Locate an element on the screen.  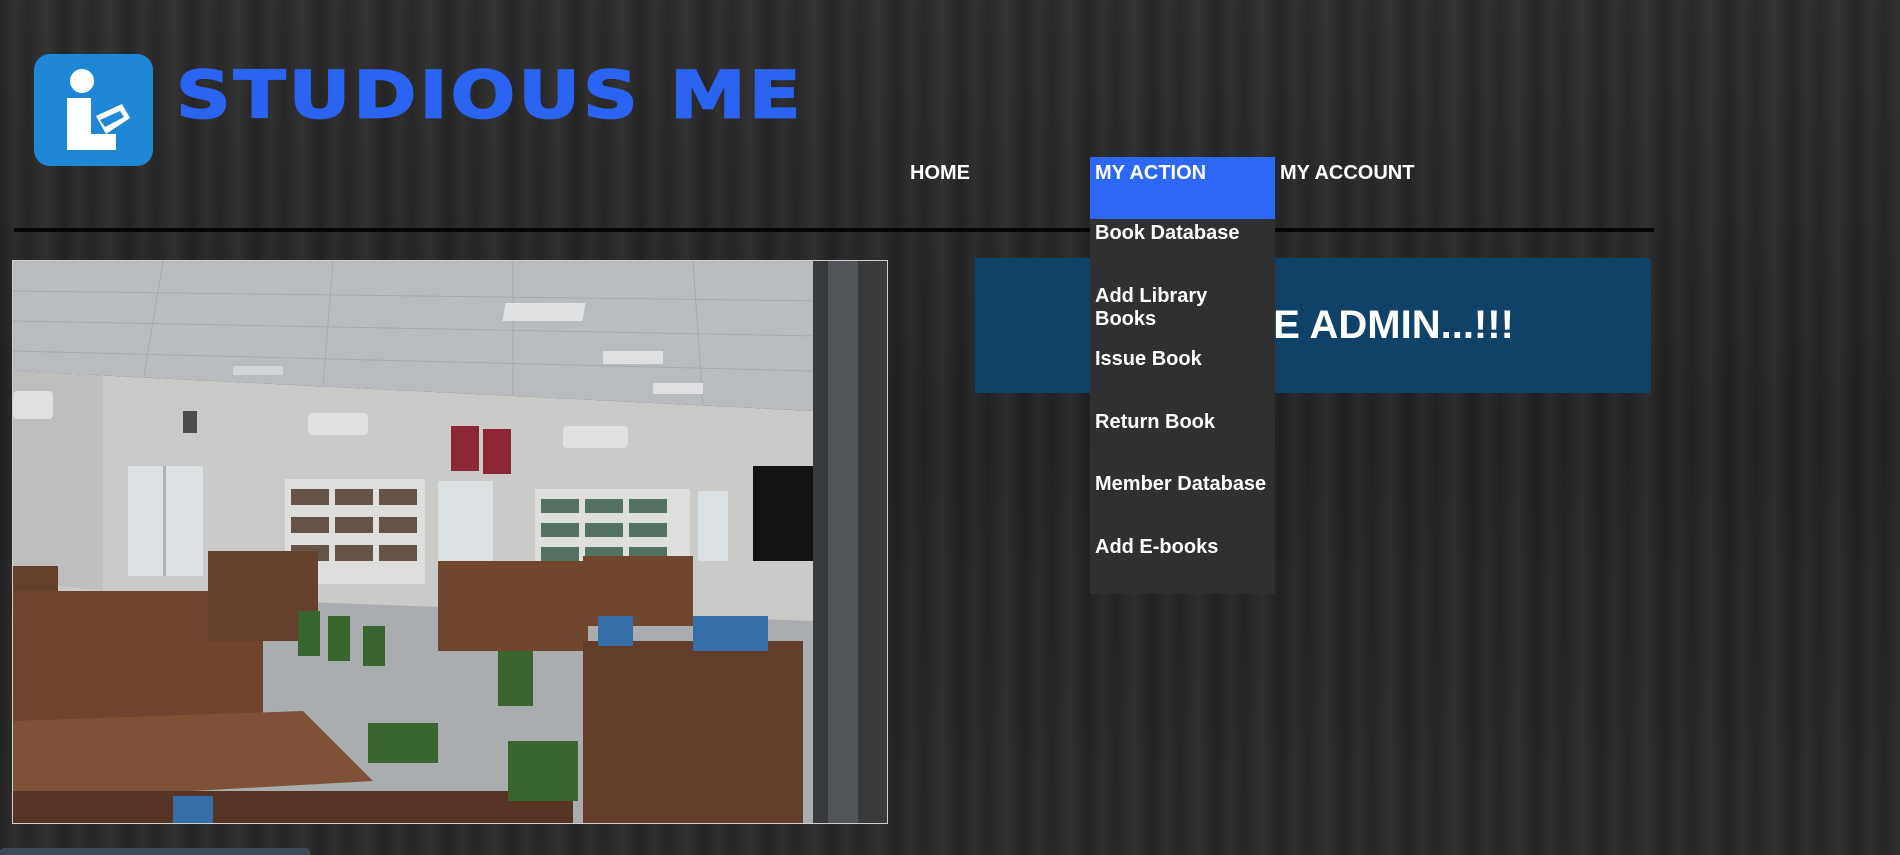
dropdown-item-member-database: Member Database is located at coordinates (1182, 484).